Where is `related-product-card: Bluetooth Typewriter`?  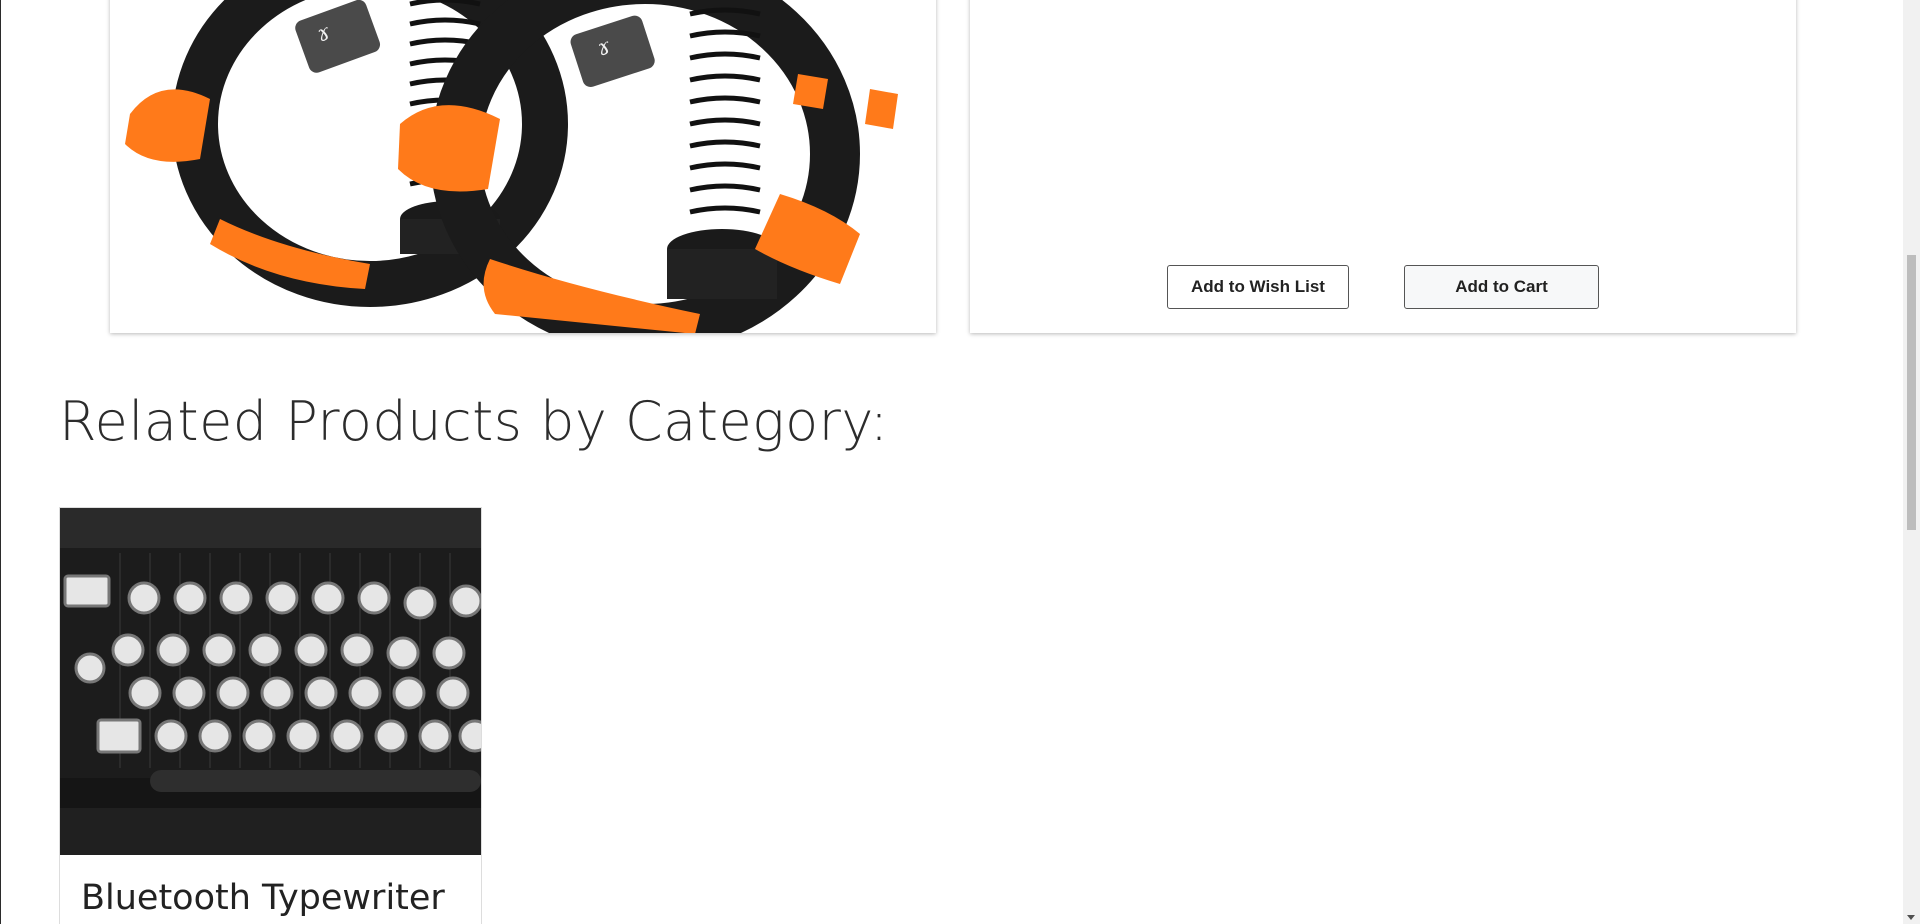 related-product-card: Bluetooth Typewriter is located at coordinates (270, 715).